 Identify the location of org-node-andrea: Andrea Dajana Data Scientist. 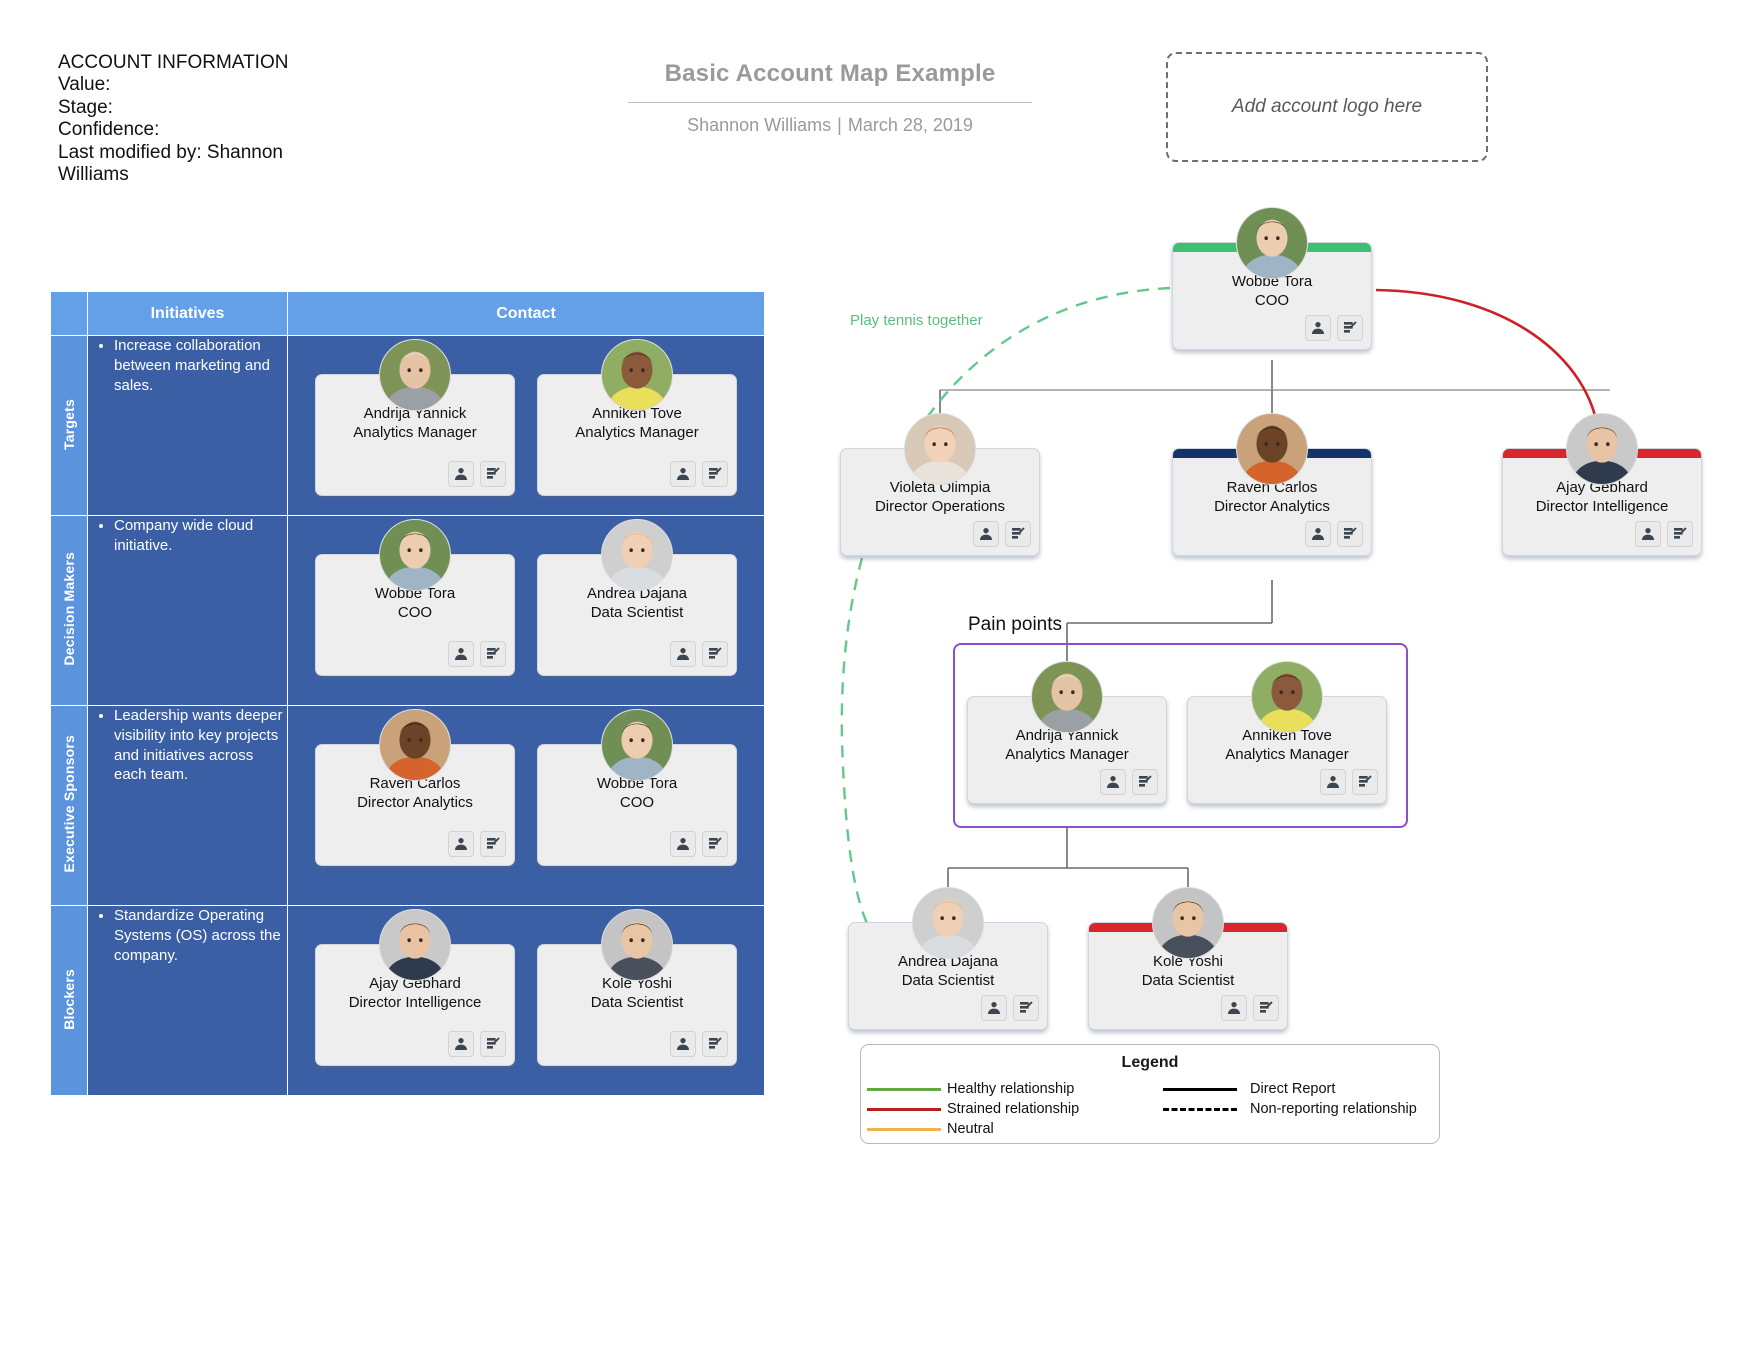
(948, 958).